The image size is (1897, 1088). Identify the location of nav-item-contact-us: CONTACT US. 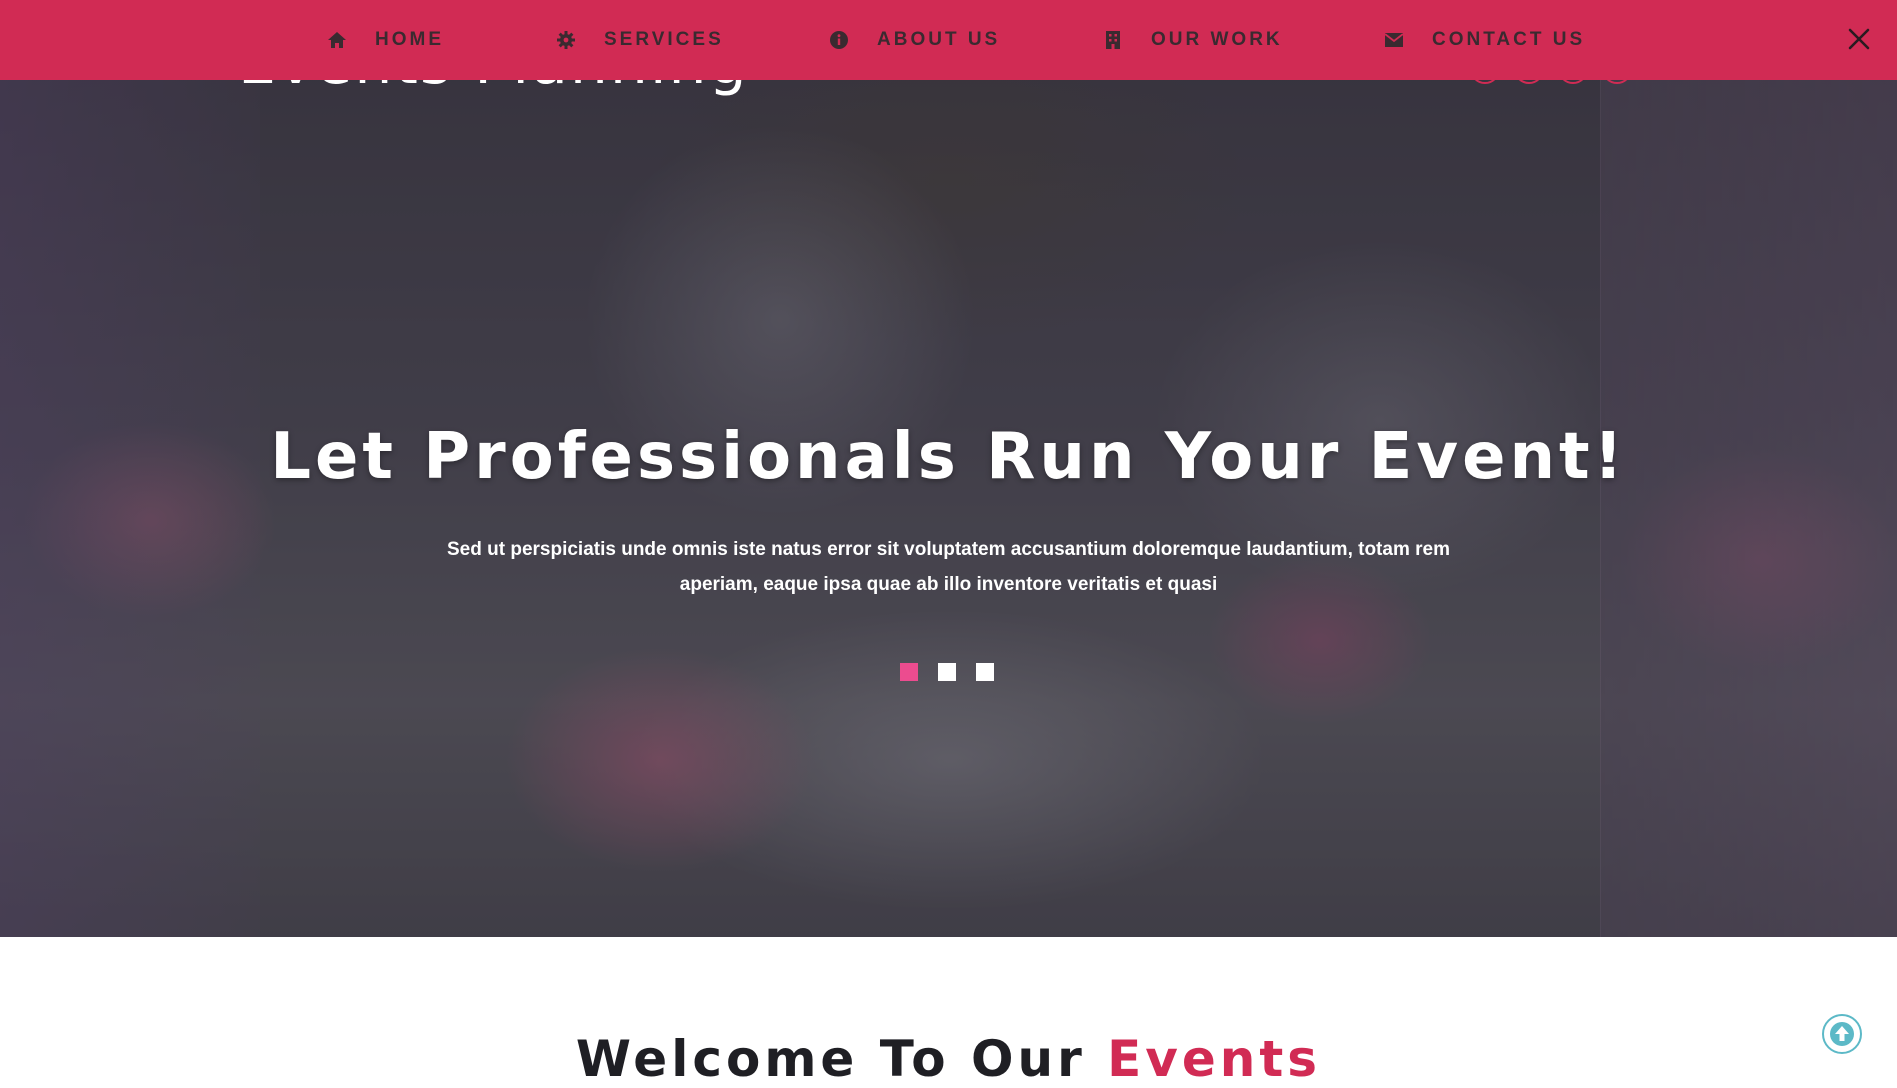
(1484, 40).